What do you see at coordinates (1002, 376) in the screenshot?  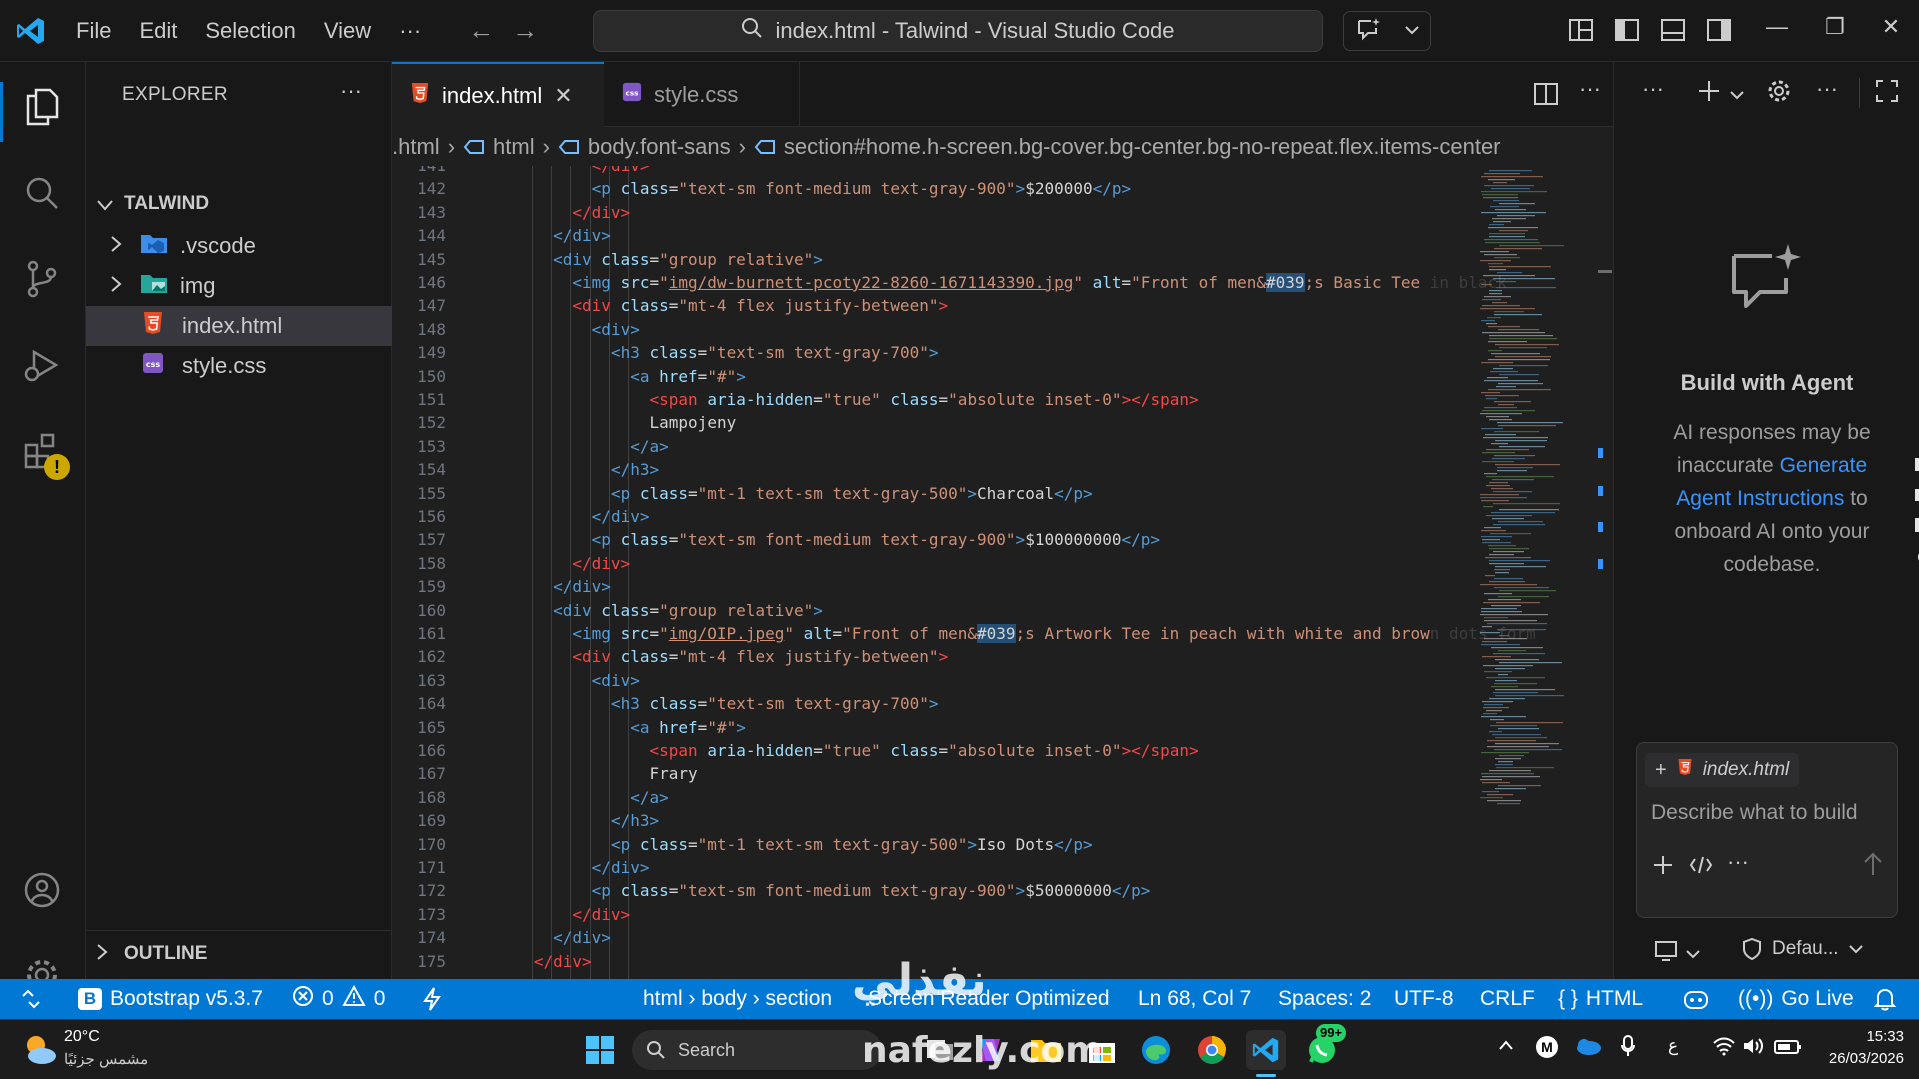 I see `code-line: 150 <a href="#">` at bounding box center [1002, 376].